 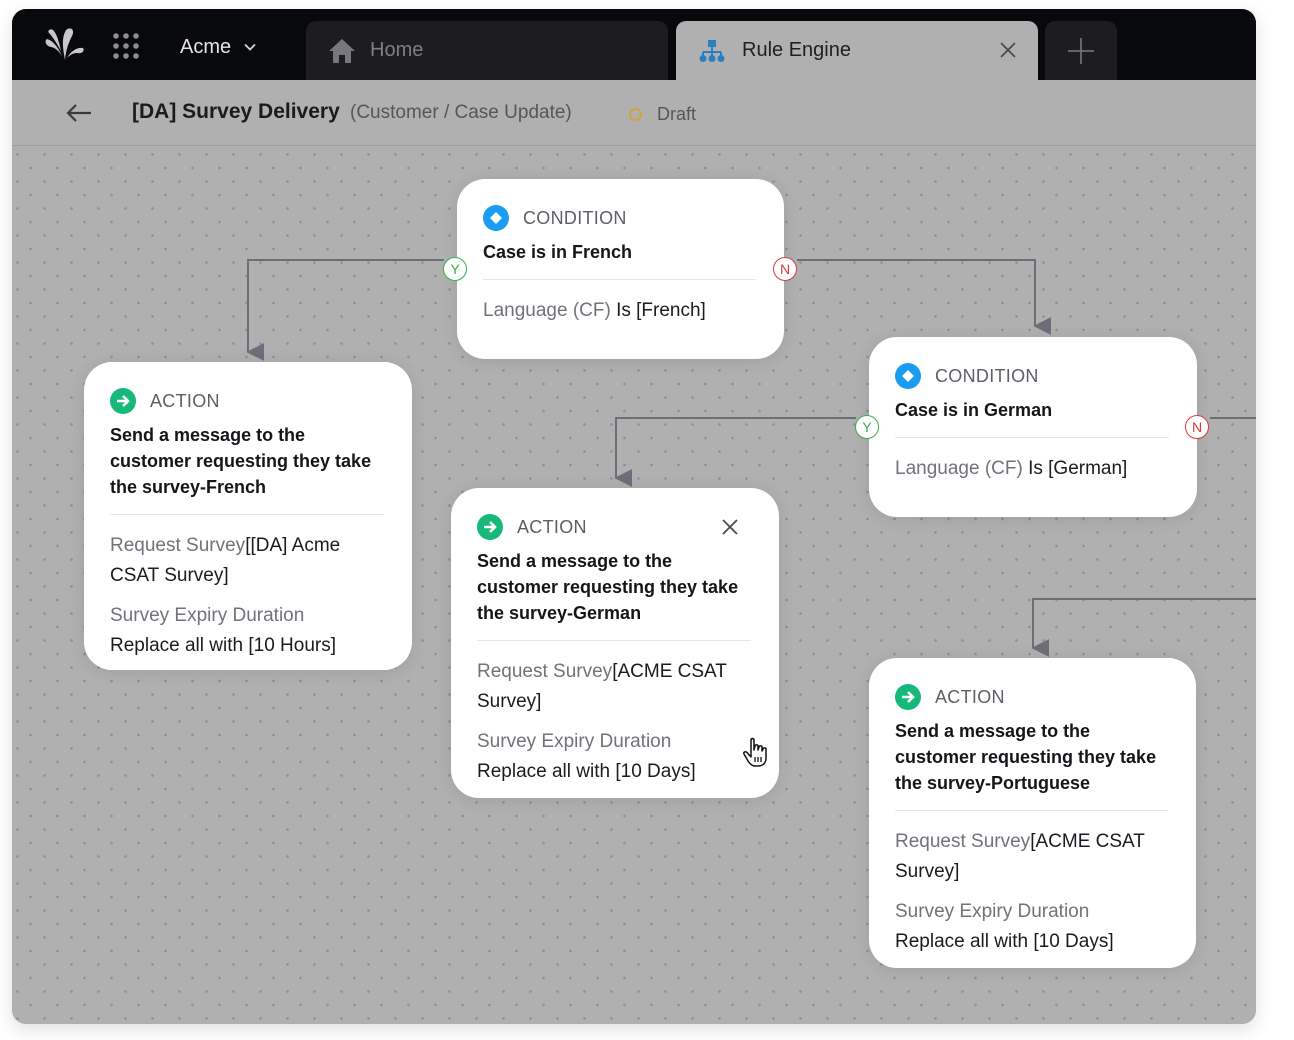 What do you see at coordinates (857, 50) in the screenshot?
I see `tab-rule-engine: Rule Engine` at bounding box center [857, 50].